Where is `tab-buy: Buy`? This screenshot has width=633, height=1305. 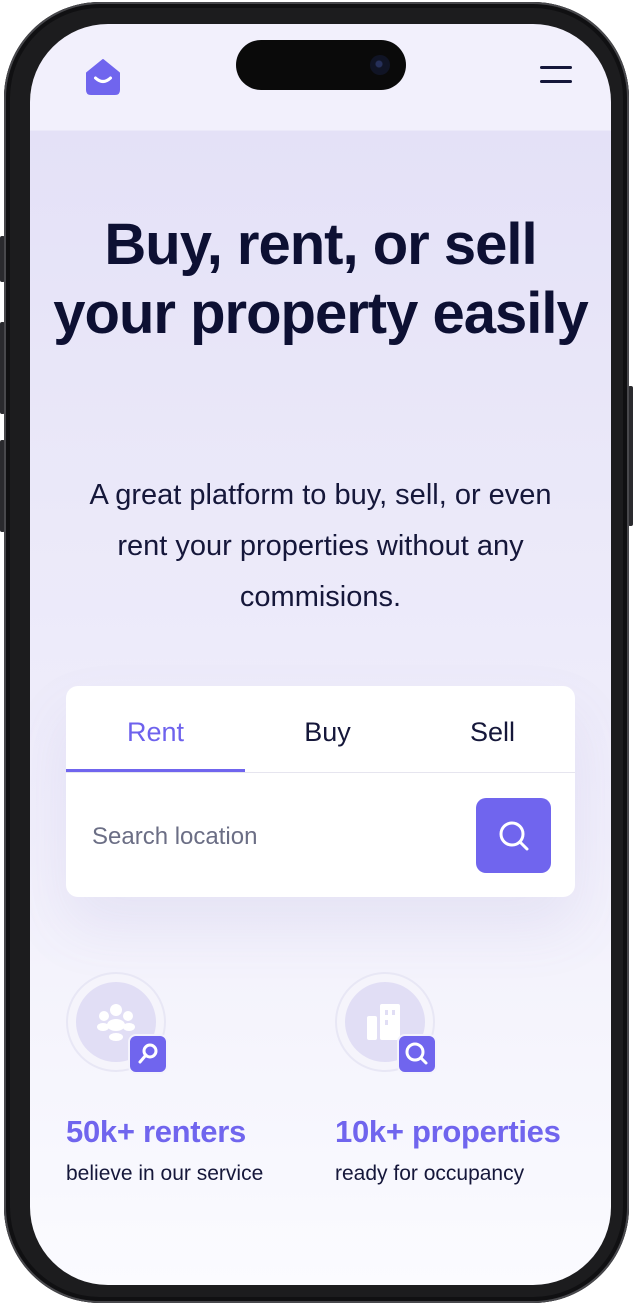 tab-buy: Buy is located at coordinates (327, 729).